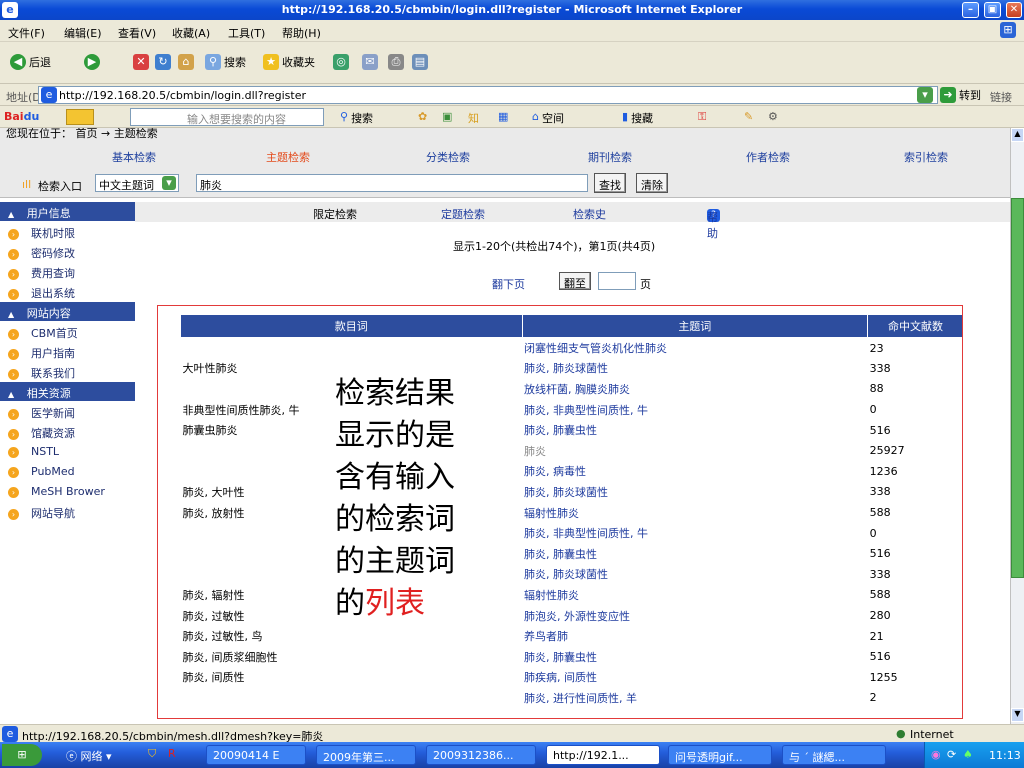 The width and height of the screenshot is (1024, 768). Describe the element at coordinates (1017, 135) in the screenshot. I see `scroll-up-icon: ▲` at that location.